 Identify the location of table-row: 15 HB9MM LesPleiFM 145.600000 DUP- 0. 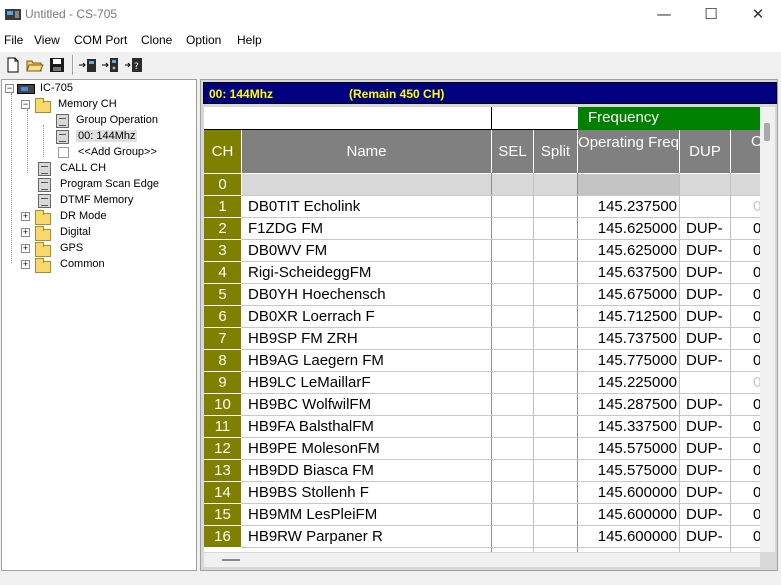
(482, 515).